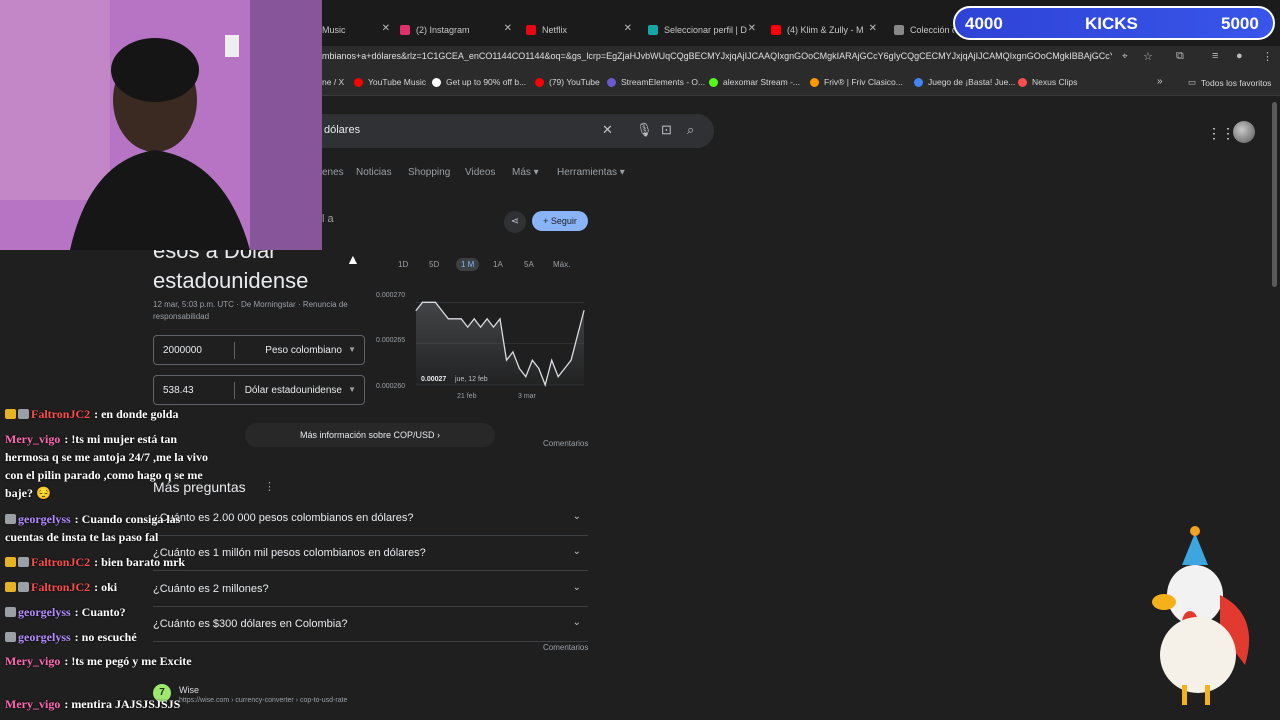  What do you see at coordinates (607, 130) in the screenshot?
I see `clear-icon: ✕` at bounding box center [607, 130].